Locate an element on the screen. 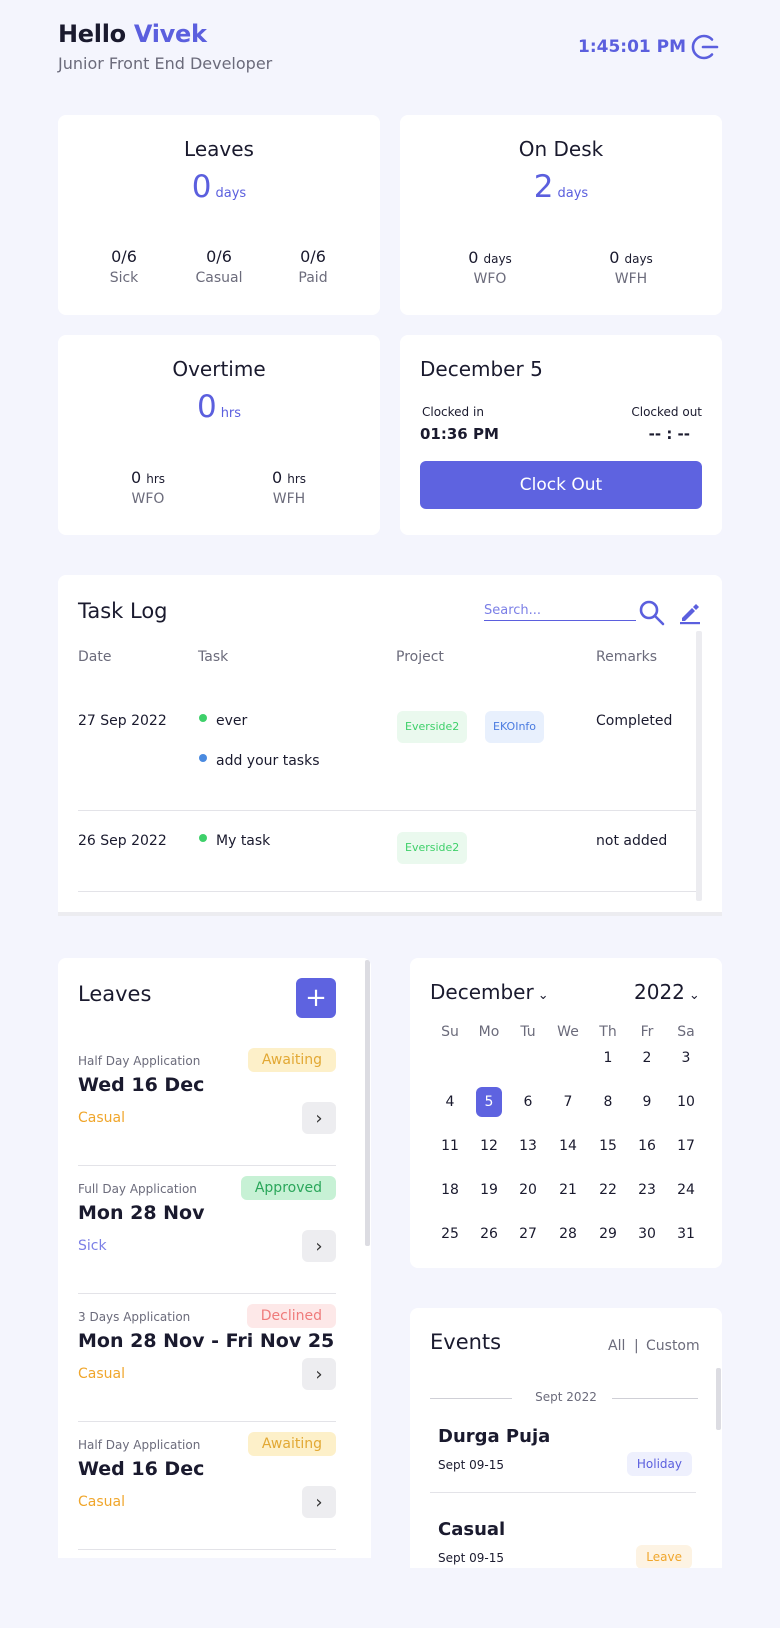  events-title: Events is located at coordinates (466, 1342).